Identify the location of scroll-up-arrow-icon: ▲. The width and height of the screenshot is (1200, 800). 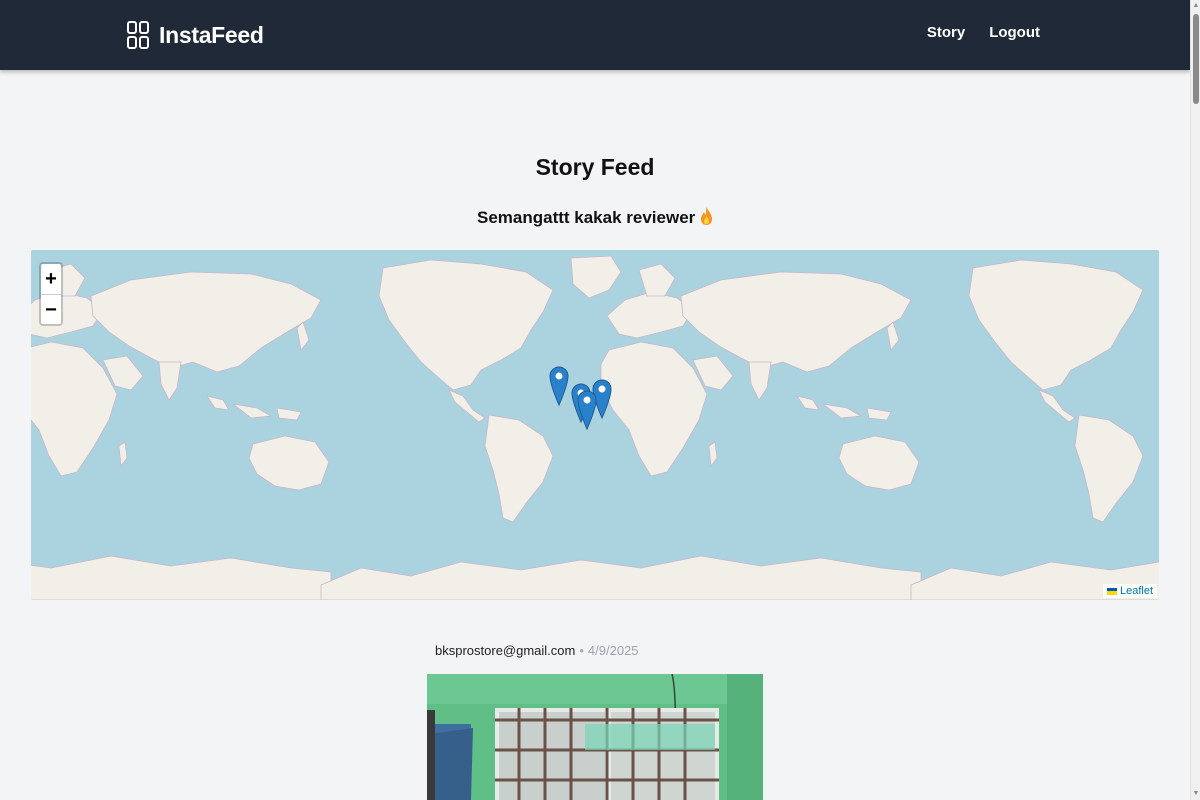
(1196, 6).